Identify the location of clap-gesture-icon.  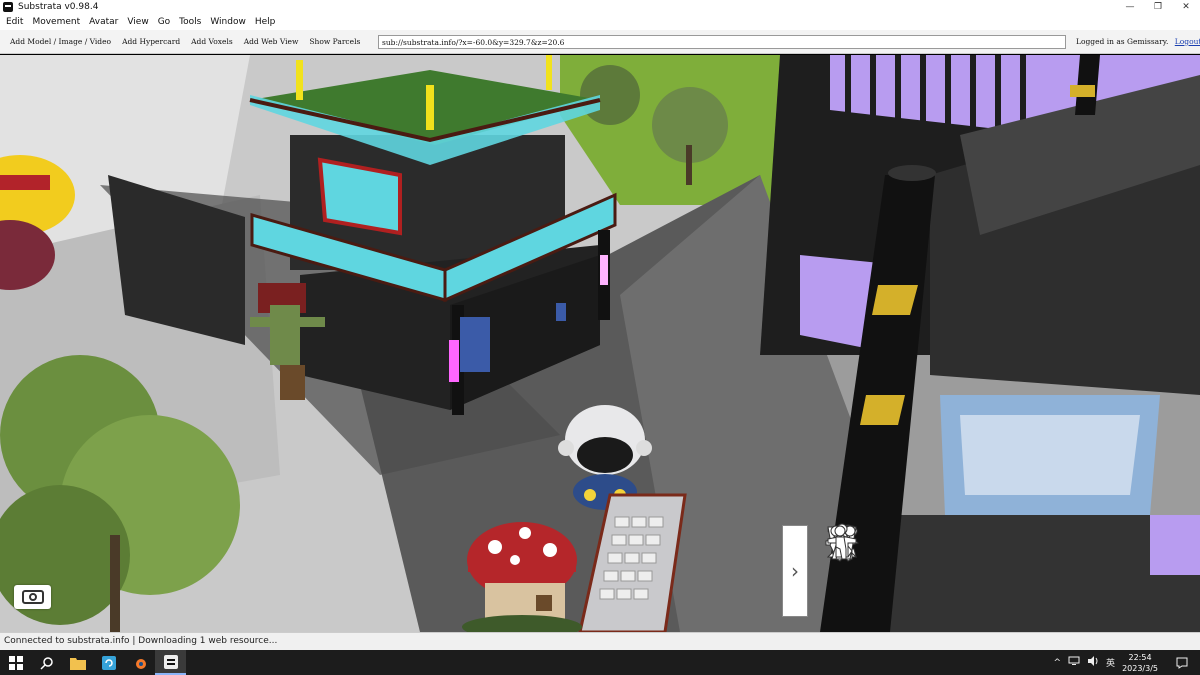
(983, 573).